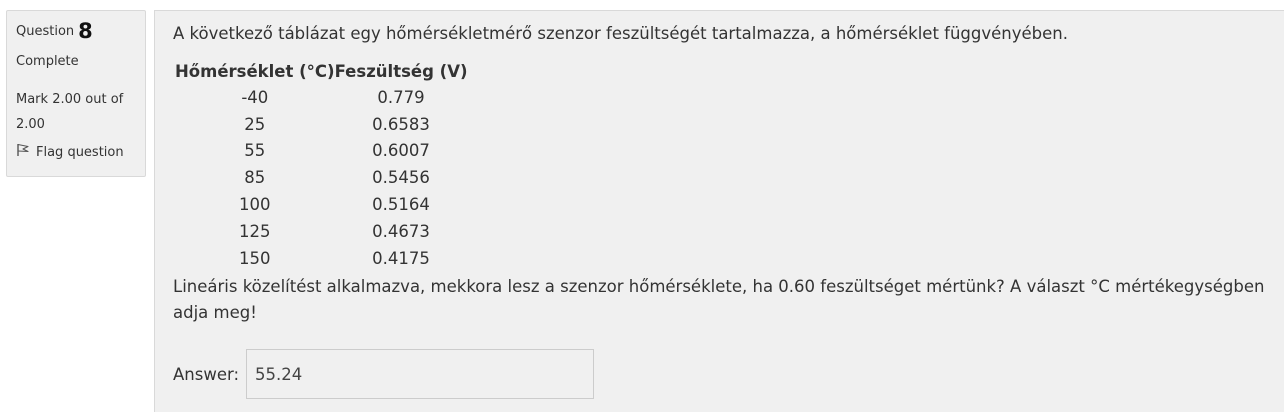 The height and width of the screenshot is (412, 1284). Describe the element at coordinates (401, 97) in the screenshot. I see `table-cell-voltage: 0.779` at that location.